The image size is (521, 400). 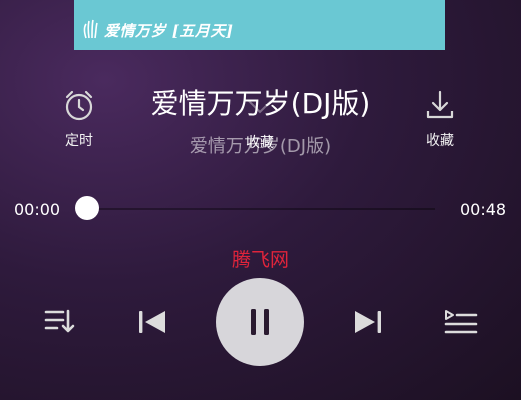 I want to click on playlist-icon, so click(x=59, y=321).